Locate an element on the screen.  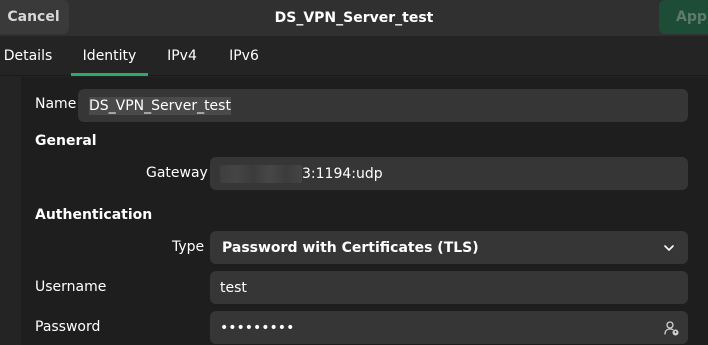
tab-identity: Identity is located at coordinates (109, 56).